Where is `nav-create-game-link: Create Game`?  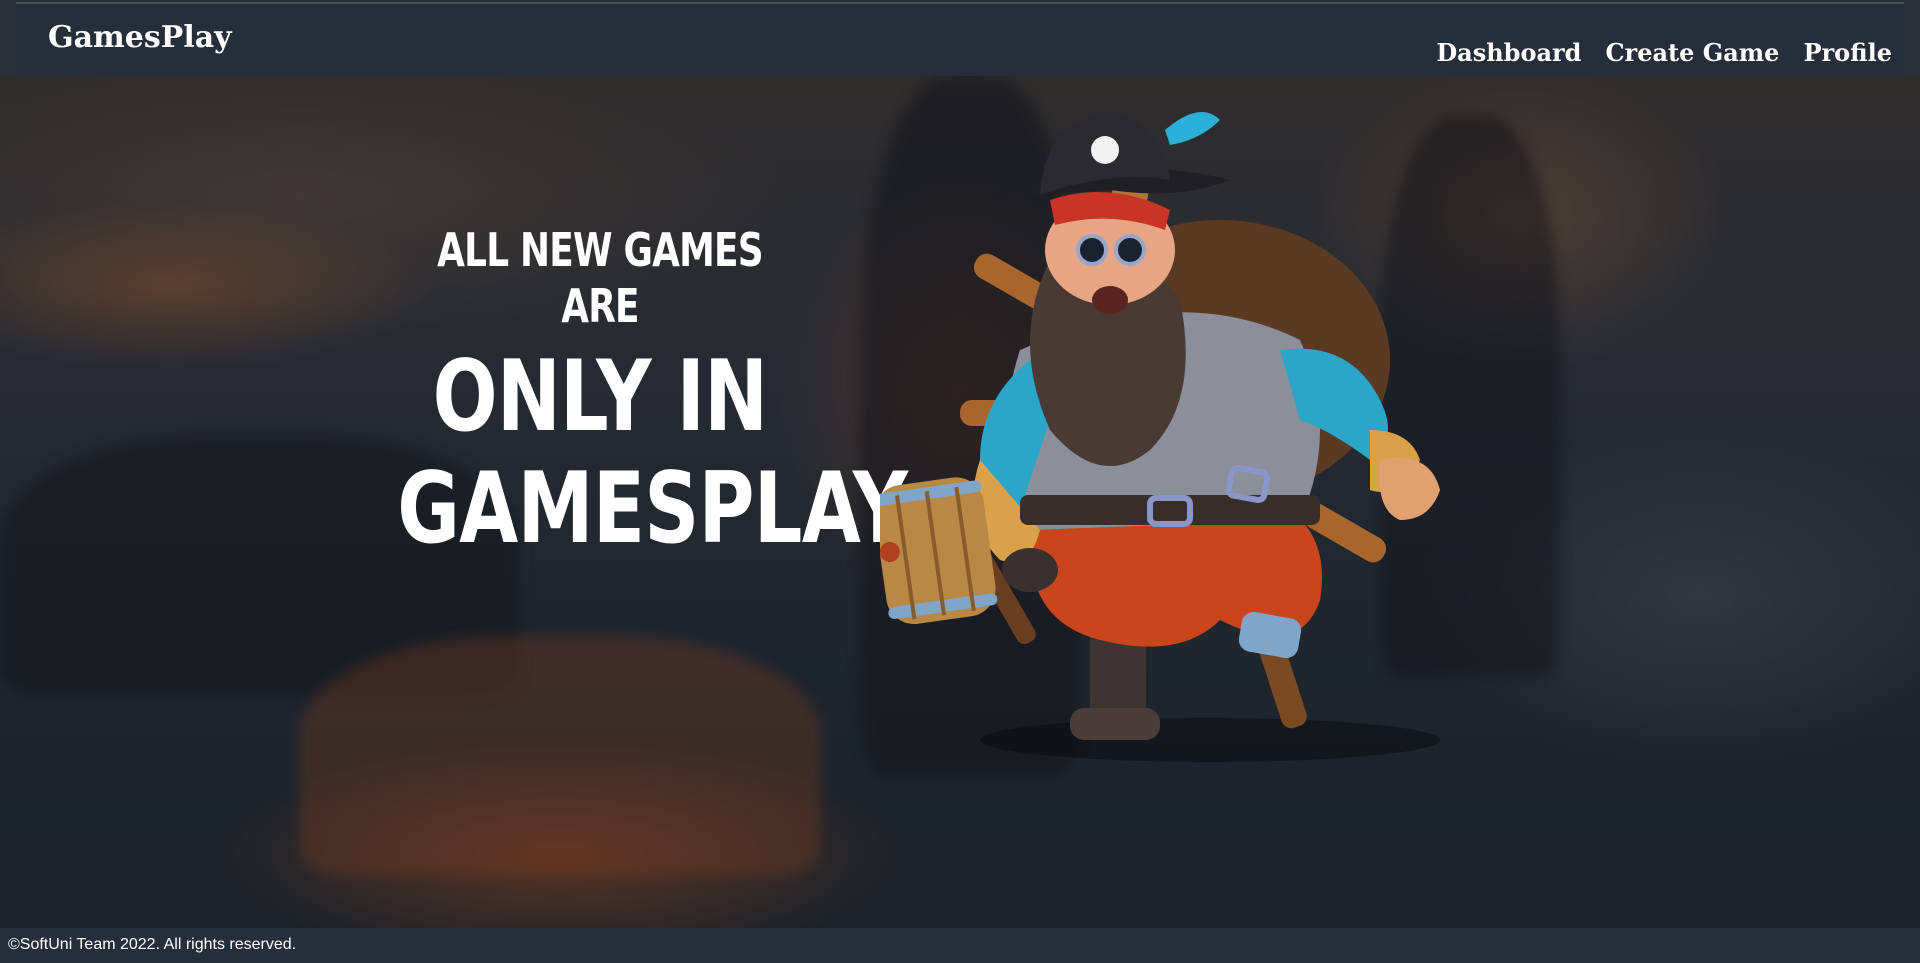
nav-create-game-link: Create Game is located at coordinates (1692, 52).